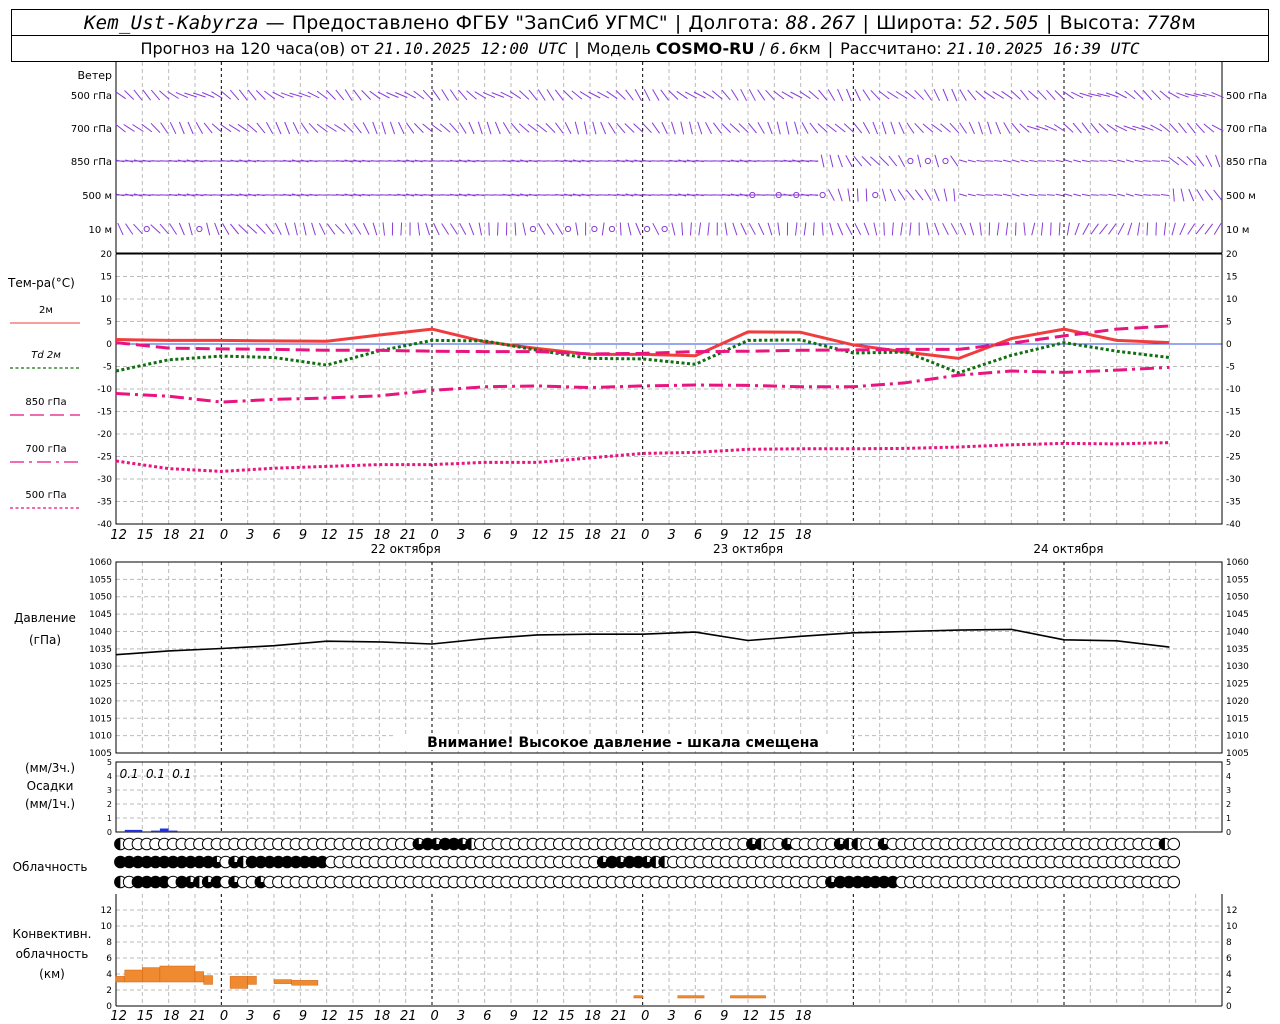 The width and height of the screenshot is (1280, 1024). Describe the element at coordinates (1228, 776) in the screenshot. I see `precip-ytick-right: 4` at that location.